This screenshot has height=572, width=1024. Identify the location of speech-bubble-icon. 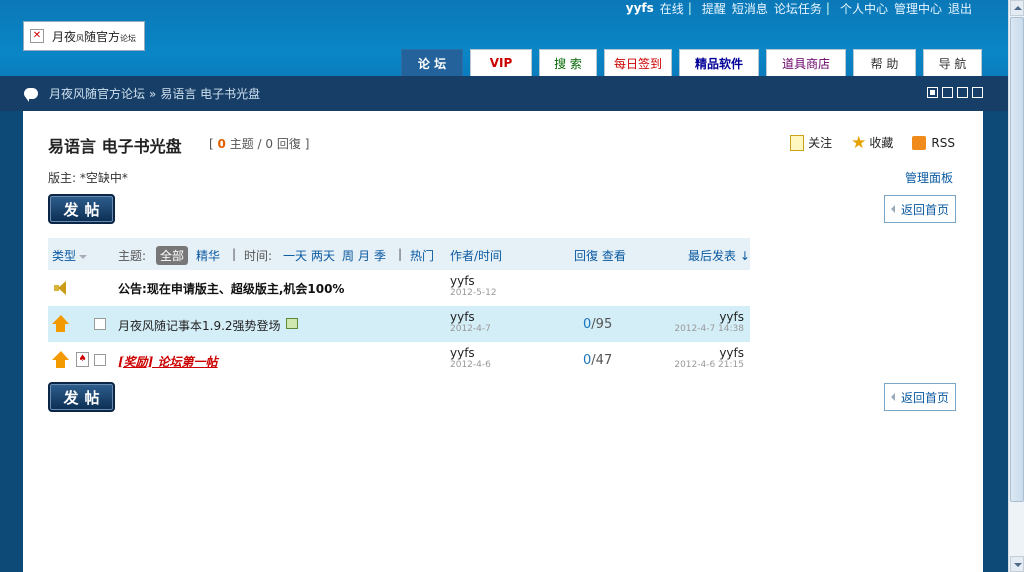
(31, 95).